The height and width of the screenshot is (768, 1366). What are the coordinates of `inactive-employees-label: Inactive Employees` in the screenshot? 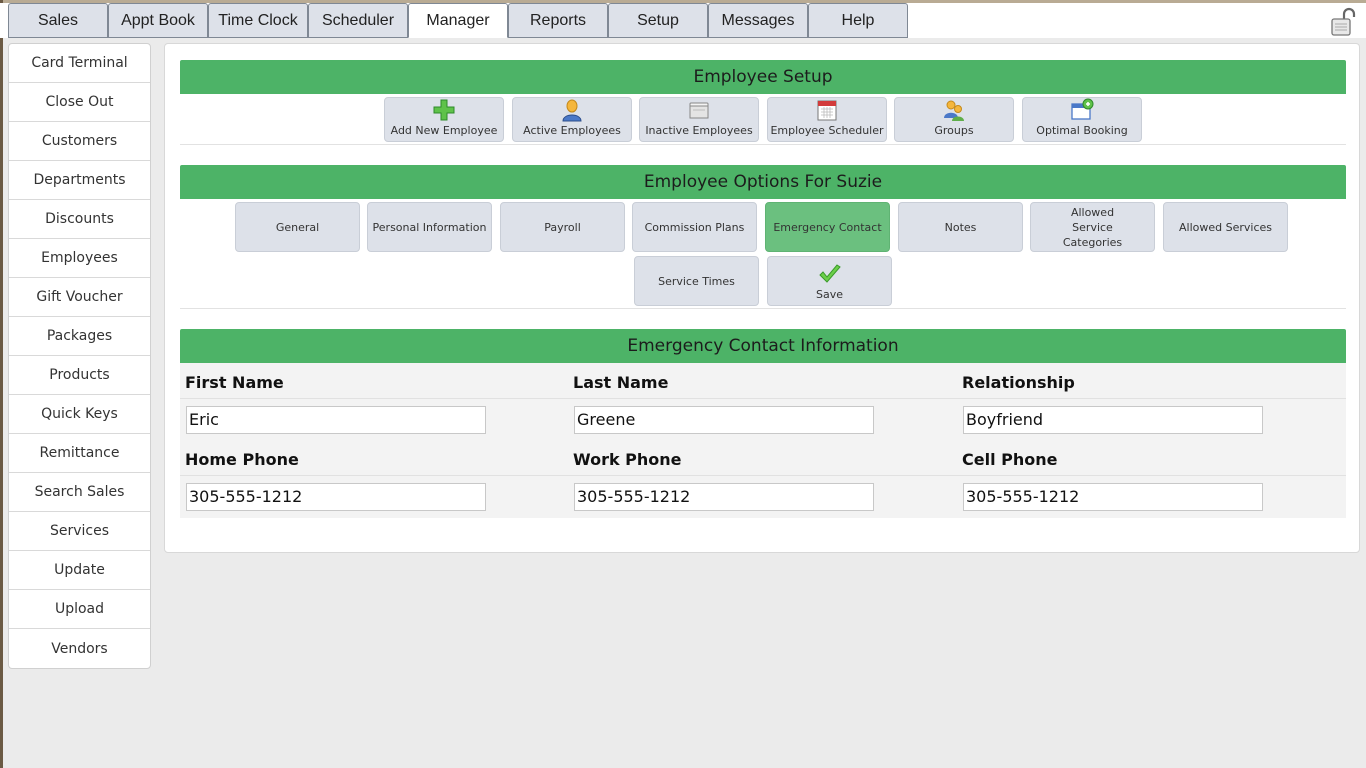 It's located at (699, 130).